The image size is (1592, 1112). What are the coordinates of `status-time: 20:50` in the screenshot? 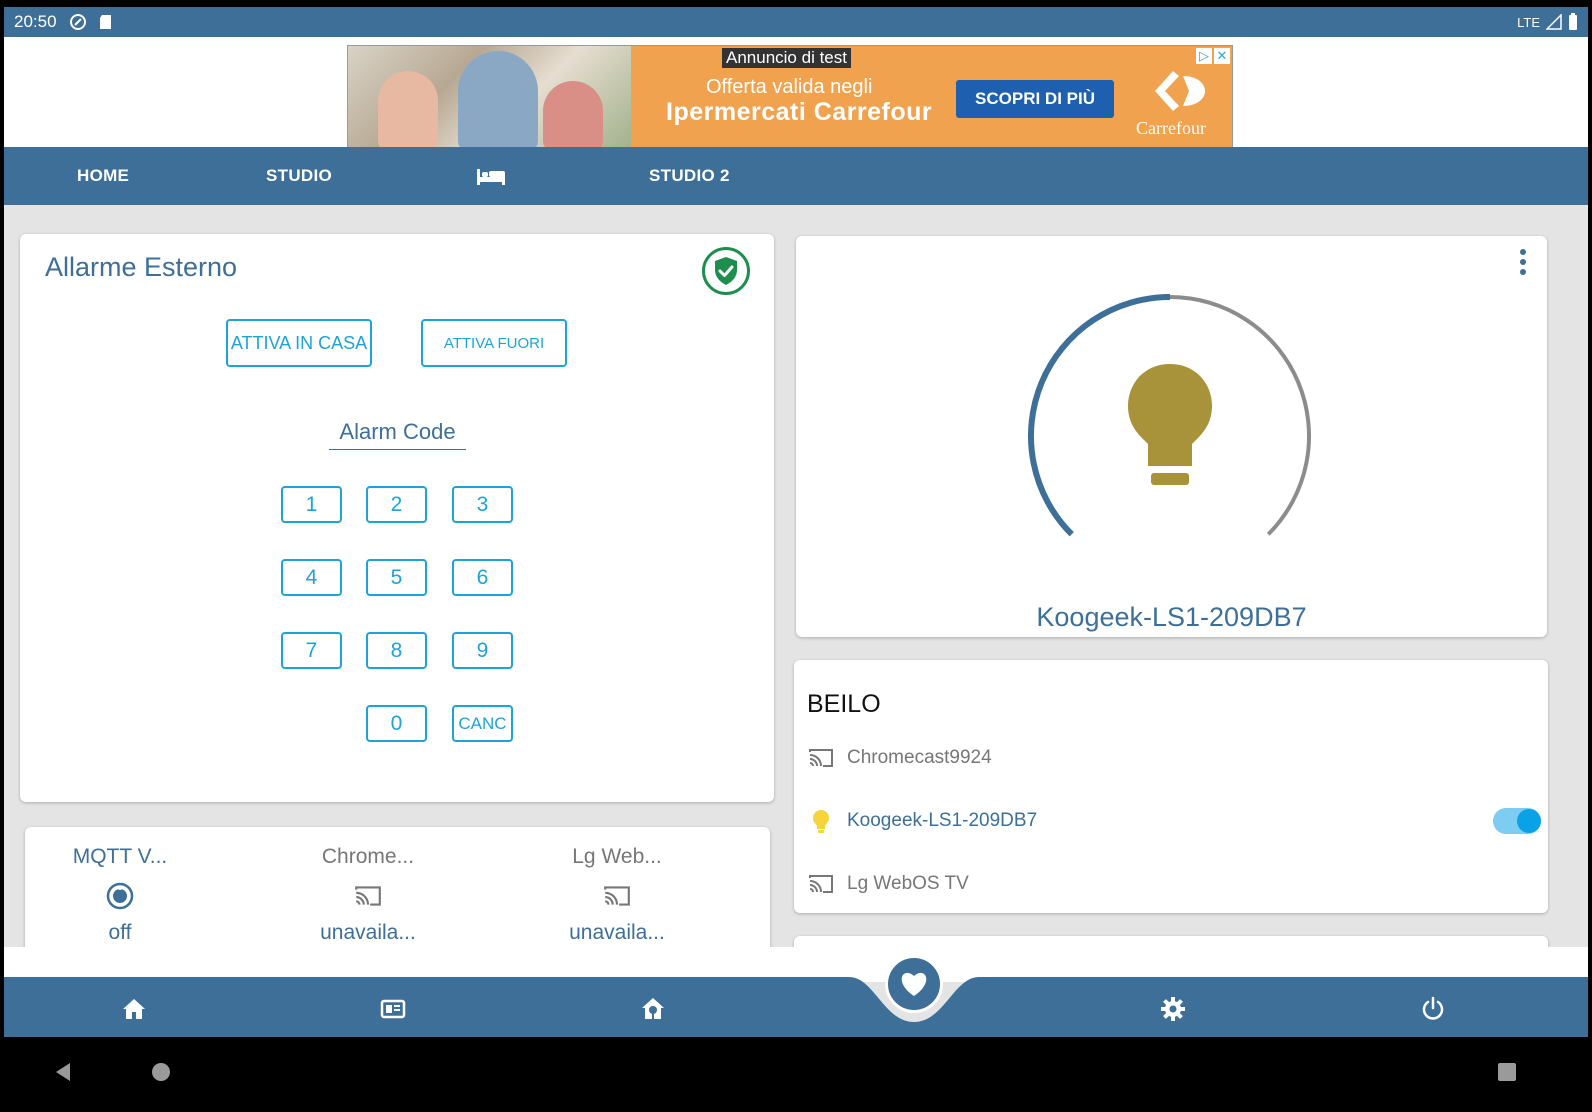 It's located at (35, 21).